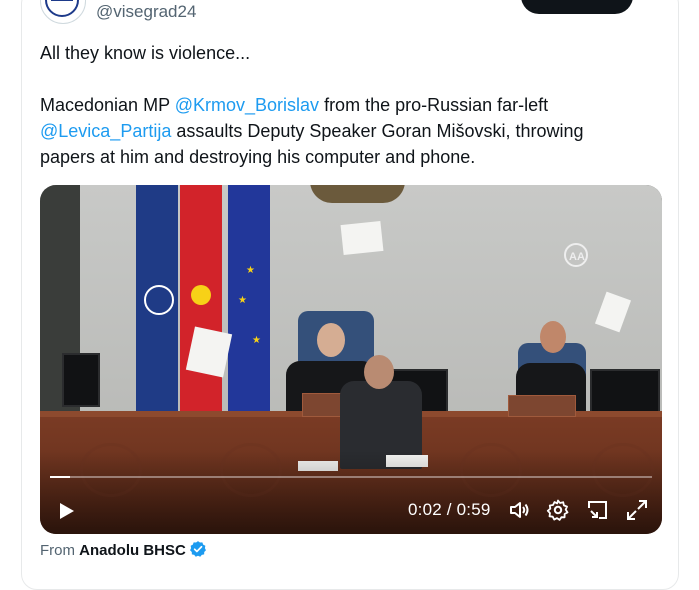 Image resolution: width=699 pixels, height=590 pixels. Describe the element at coordinates (132, 550) in the screenshot. I see `source-name: Anadolu BHSC` at that location.